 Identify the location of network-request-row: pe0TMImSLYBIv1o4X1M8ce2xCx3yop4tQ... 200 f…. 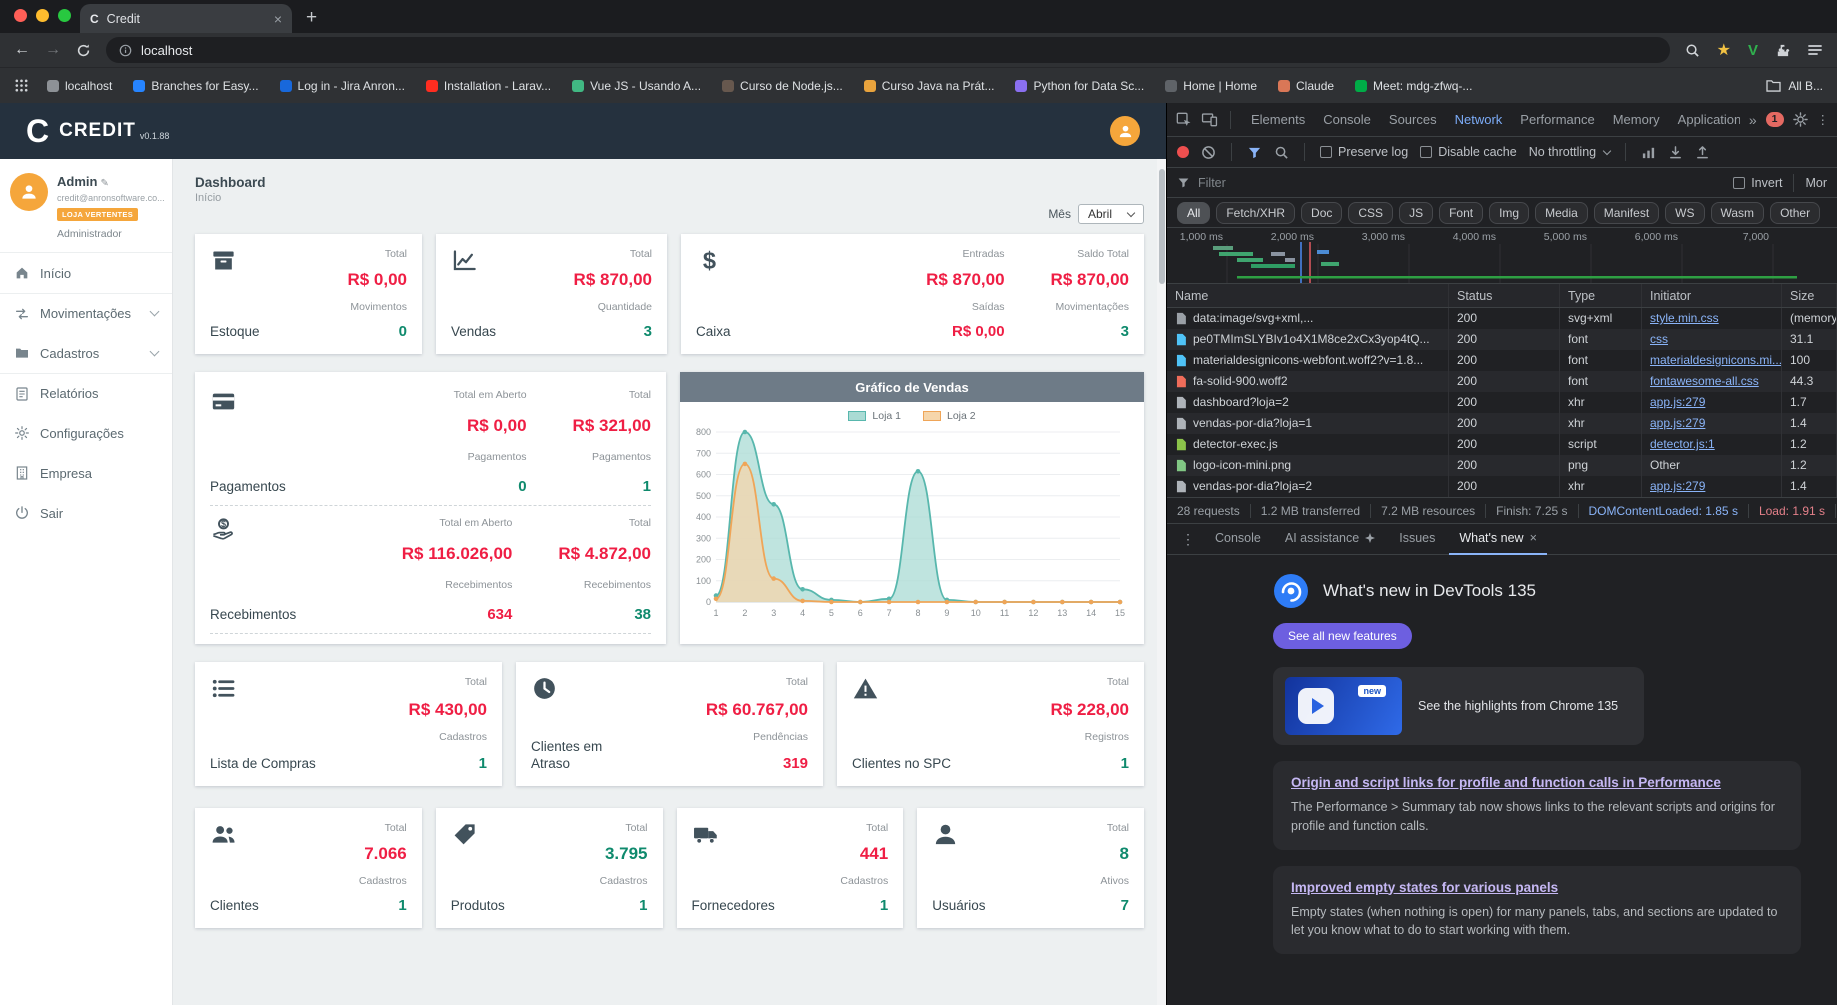
(1502, 339).